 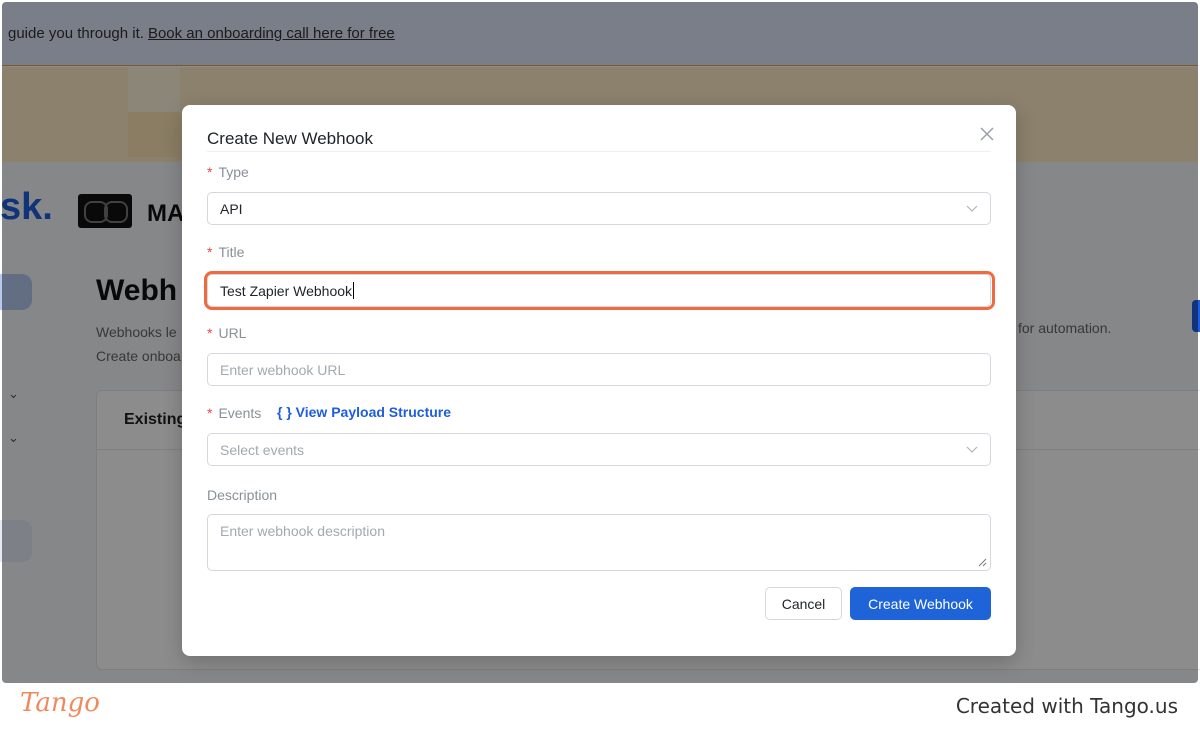 I want to click on events-label: * Events, so click(x=234, y=413).